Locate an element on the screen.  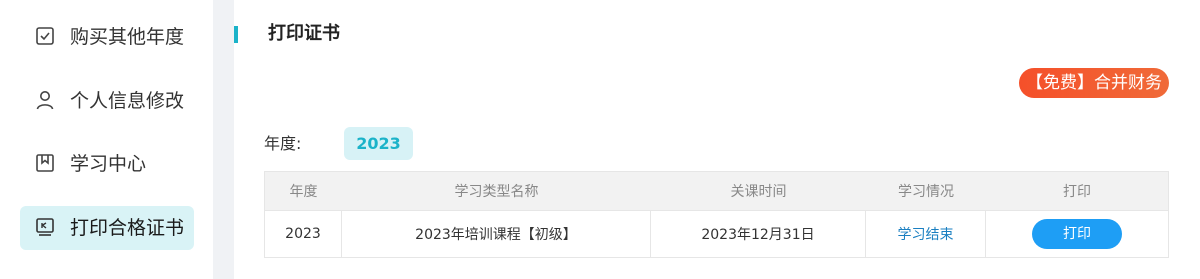
header-year: 年度 is located at coordinates (303, 192).